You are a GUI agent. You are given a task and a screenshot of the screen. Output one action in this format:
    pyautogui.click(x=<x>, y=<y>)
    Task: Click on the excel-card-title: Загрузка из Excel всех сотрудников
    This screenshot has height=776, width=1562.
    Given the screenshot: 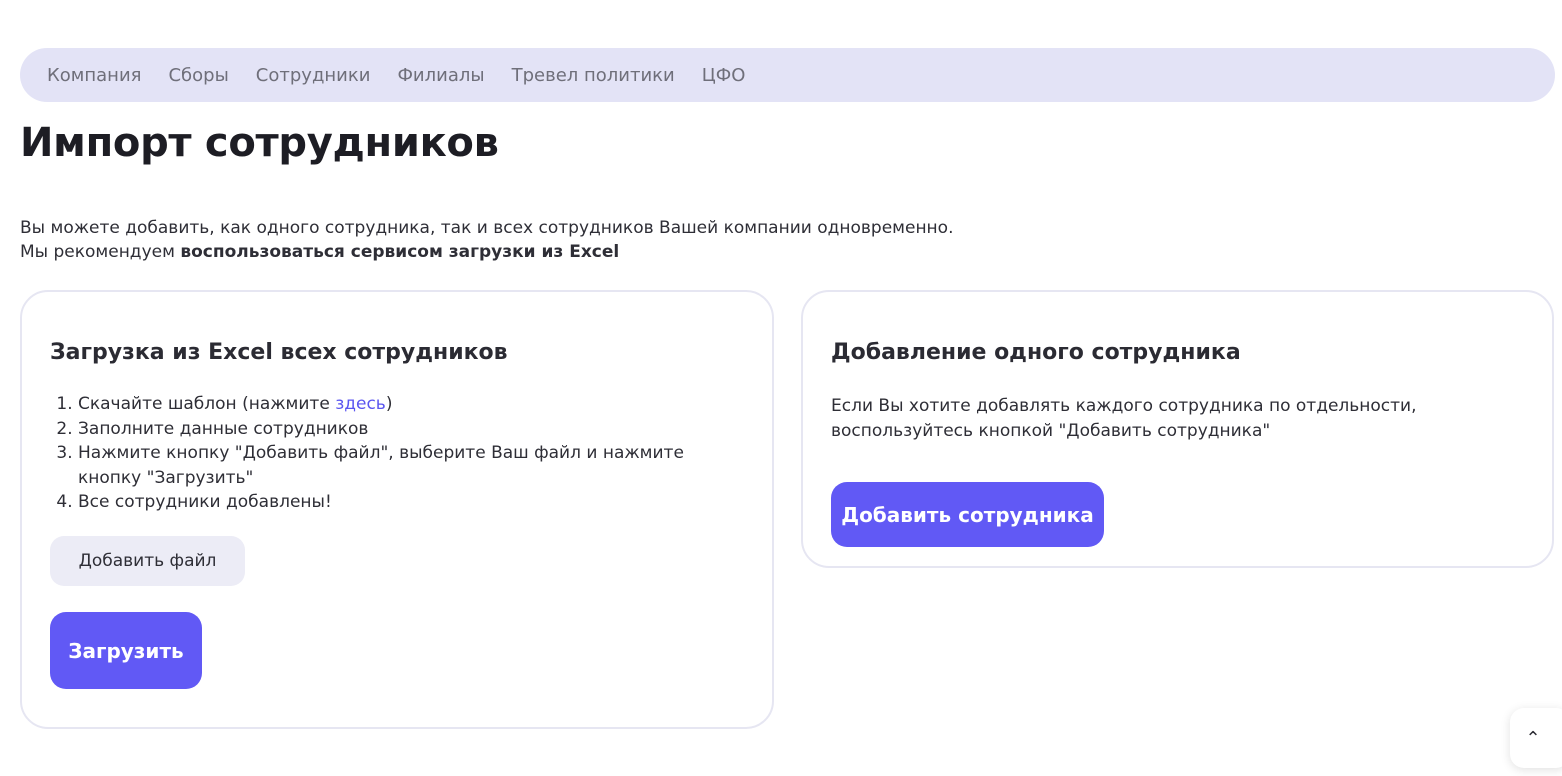 What is the action you would take?
    pyautogui.click(x=279, y=352)
    